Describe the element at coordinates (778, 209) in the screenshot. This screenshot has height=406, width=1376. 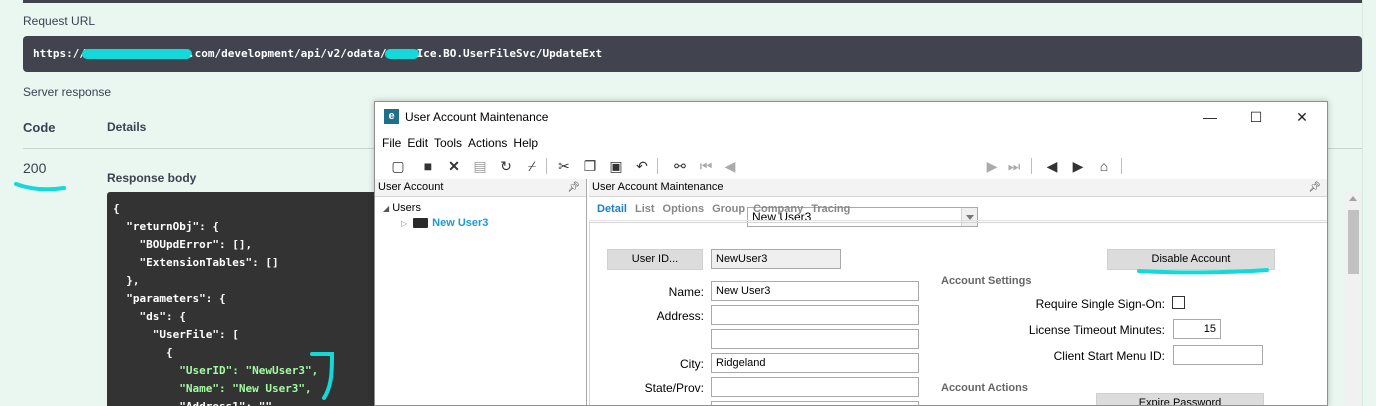
I see `tab-company: Company` at that location.